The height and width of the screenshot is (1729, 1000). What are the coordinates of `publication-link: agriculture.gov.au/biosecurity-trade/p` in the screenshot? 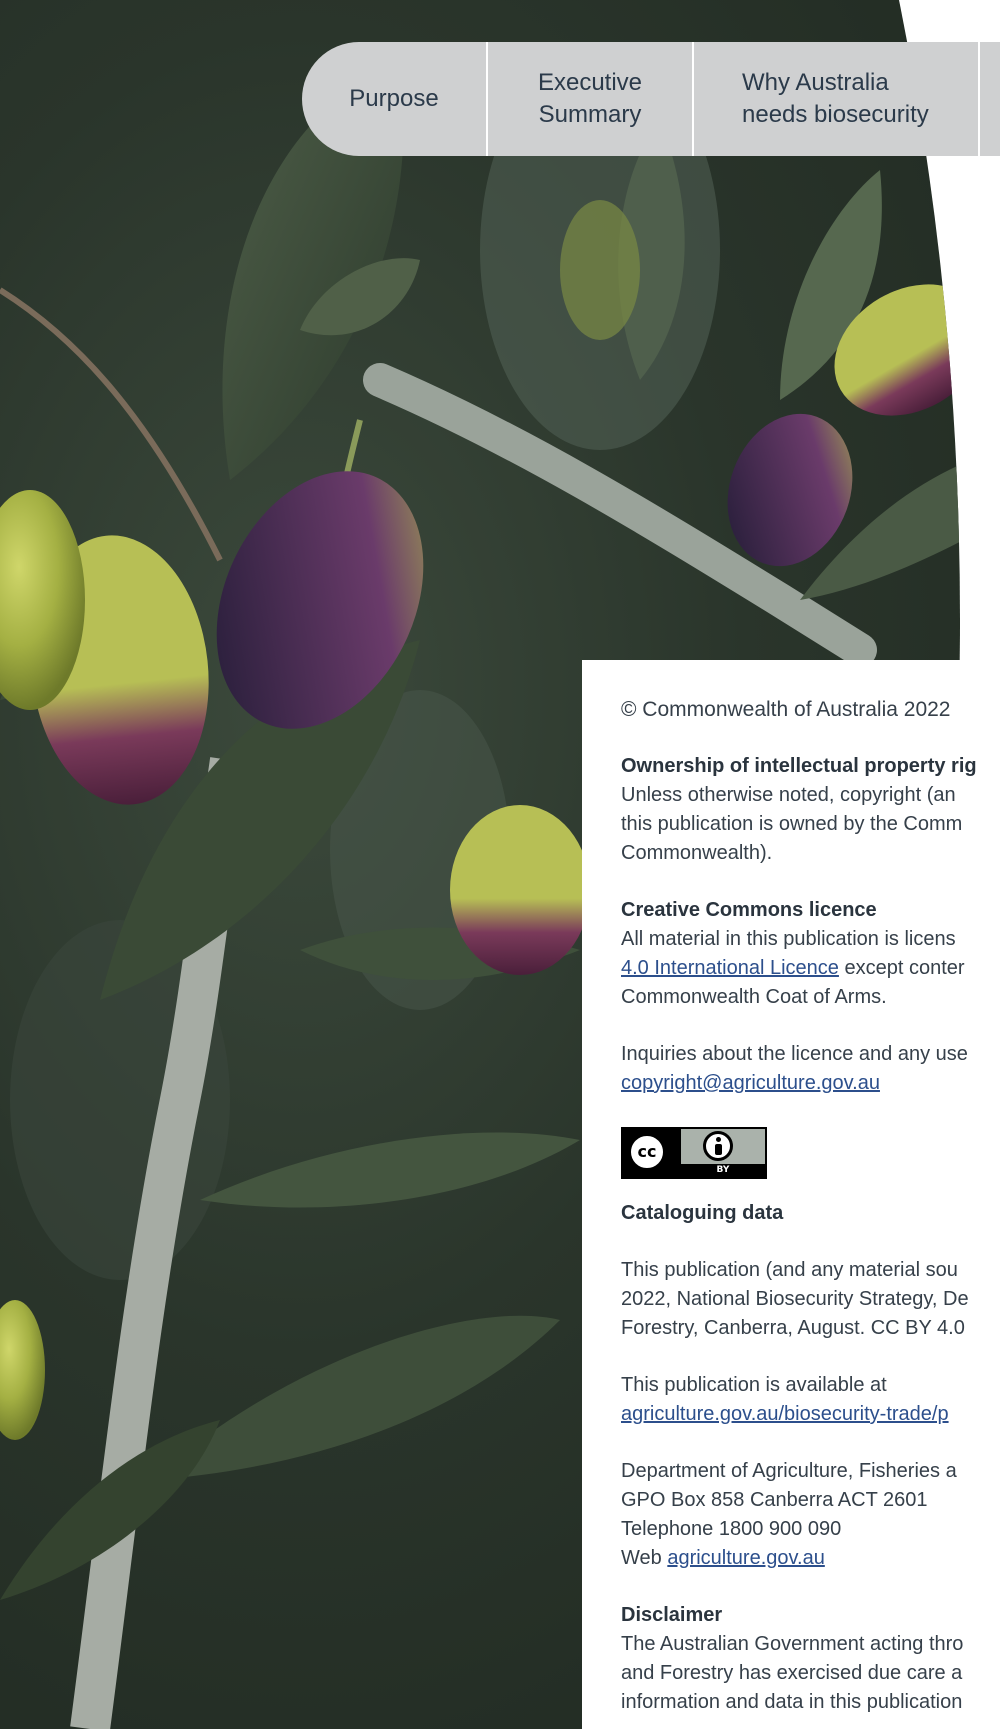 It's located at (785, 1414).